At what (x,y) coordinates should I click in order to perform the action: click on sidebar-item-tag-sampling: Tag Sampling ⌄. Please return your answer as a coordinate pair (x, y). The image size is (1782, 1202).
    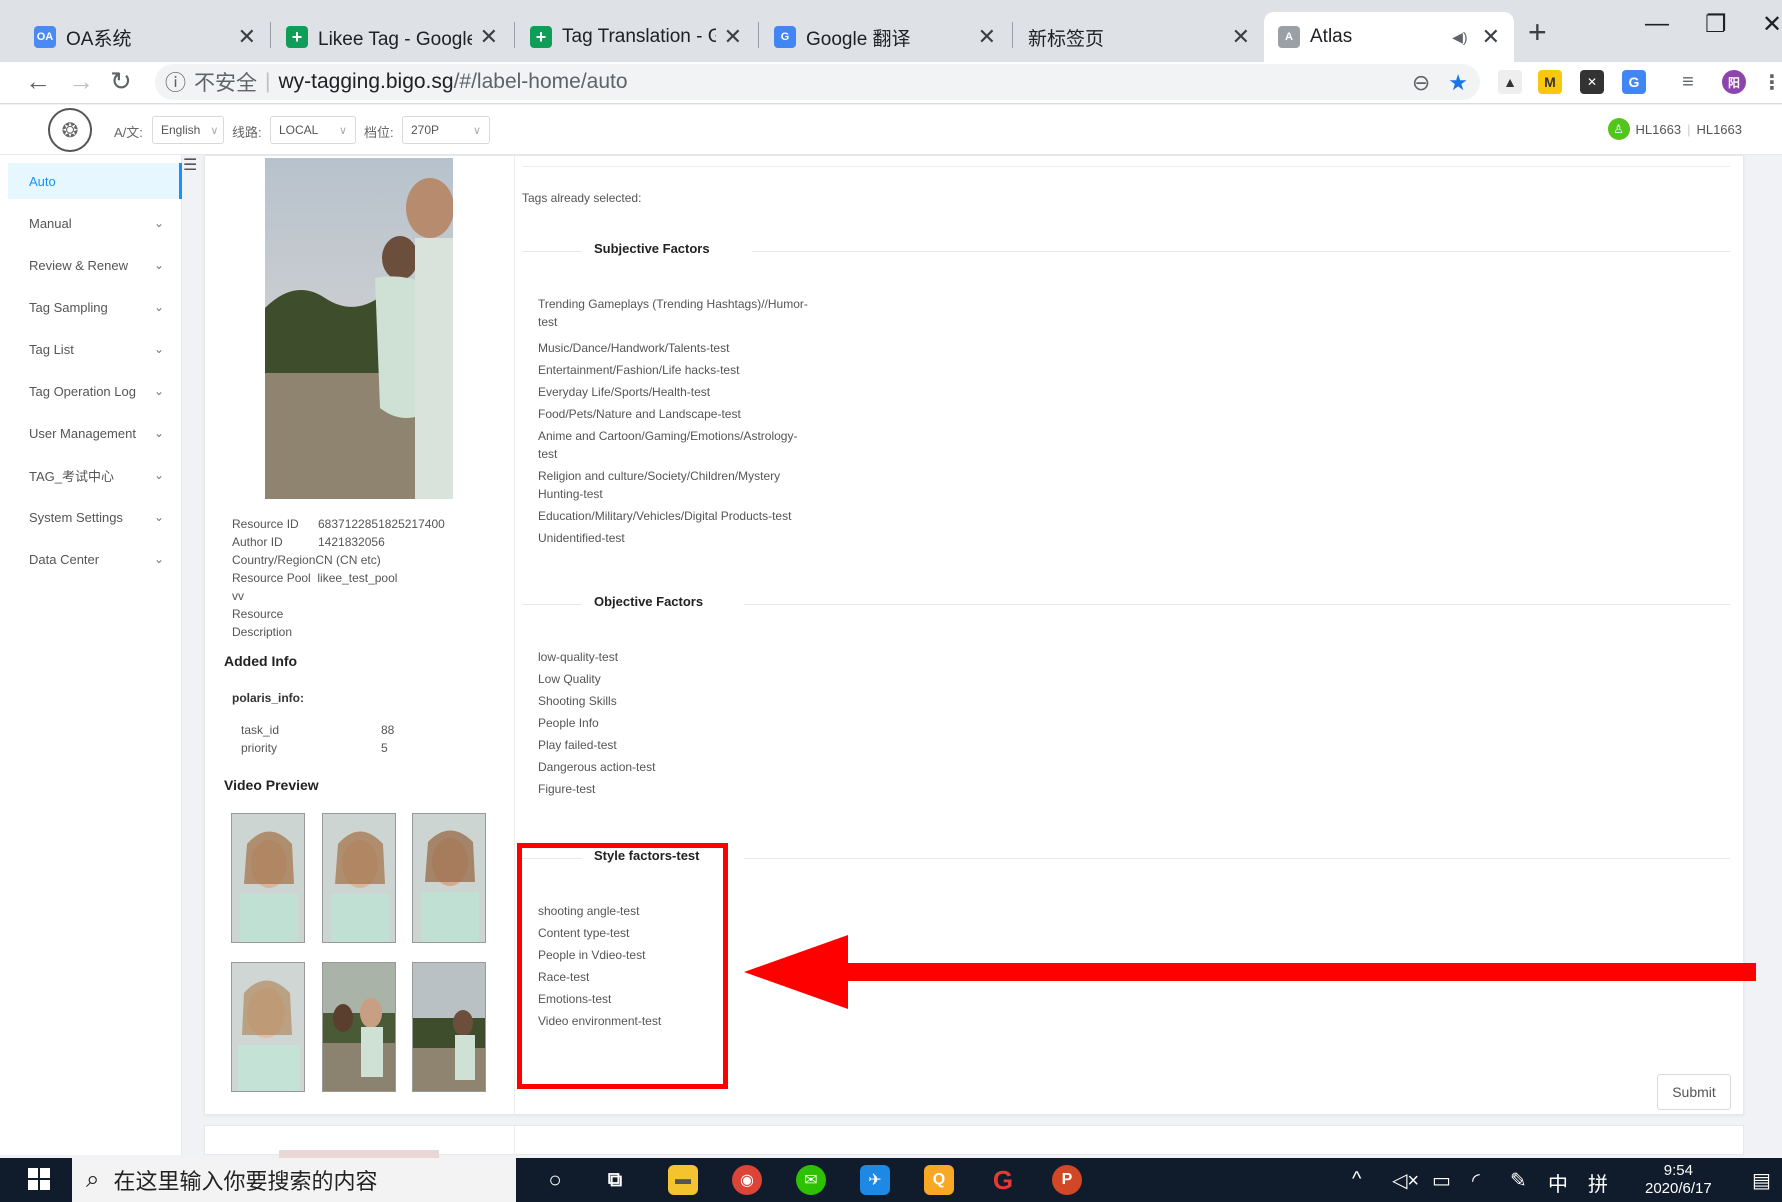
    Looking at the image, I should click on (95, 307).